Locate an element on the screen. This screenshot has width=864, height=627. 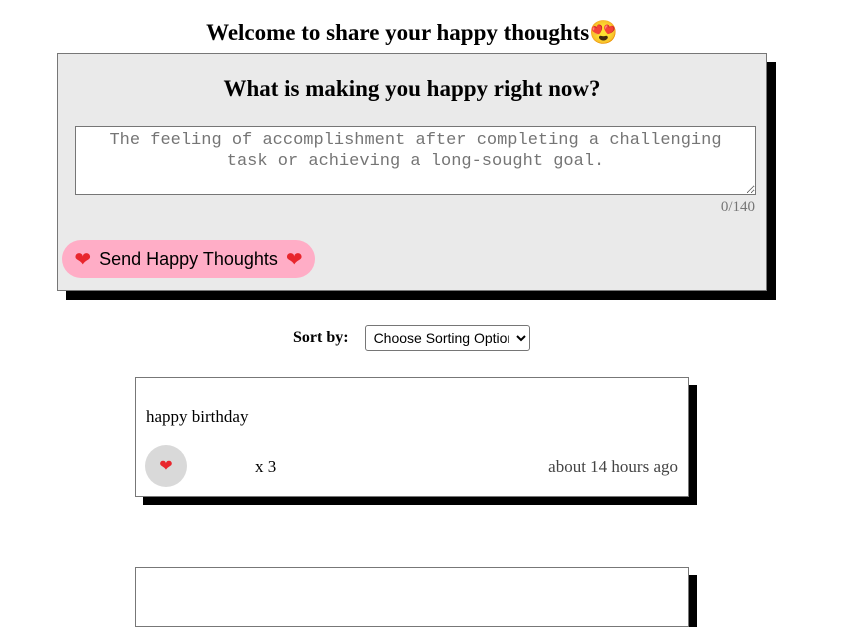
thought-card is located at coordinates (412, 597).